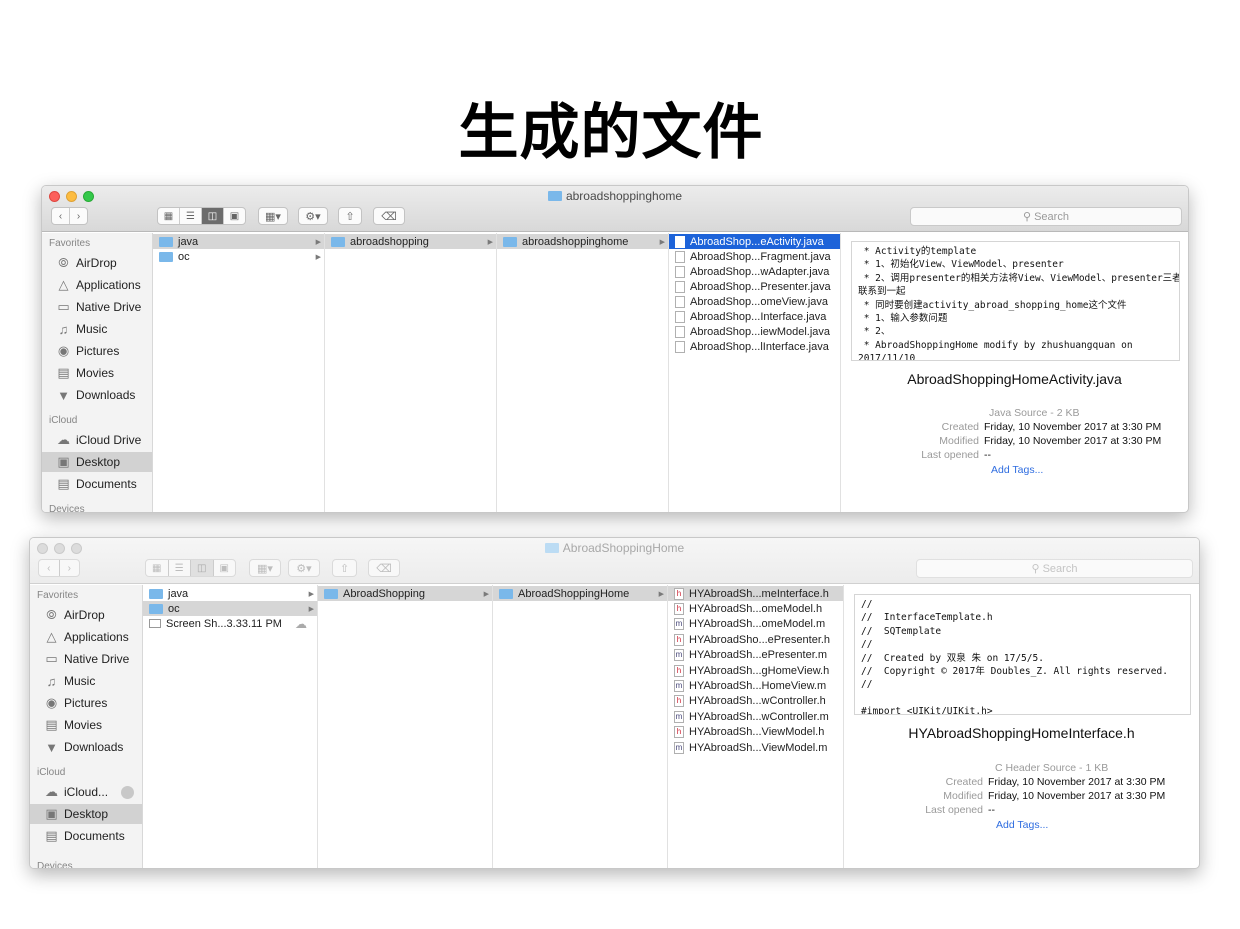 The image size is (1240, 929). What do you see at coordinates (754, 271) in the screenshot?
I see `list-item: AbroadShop...wAdapter.java` at bounding box center [754, 271].